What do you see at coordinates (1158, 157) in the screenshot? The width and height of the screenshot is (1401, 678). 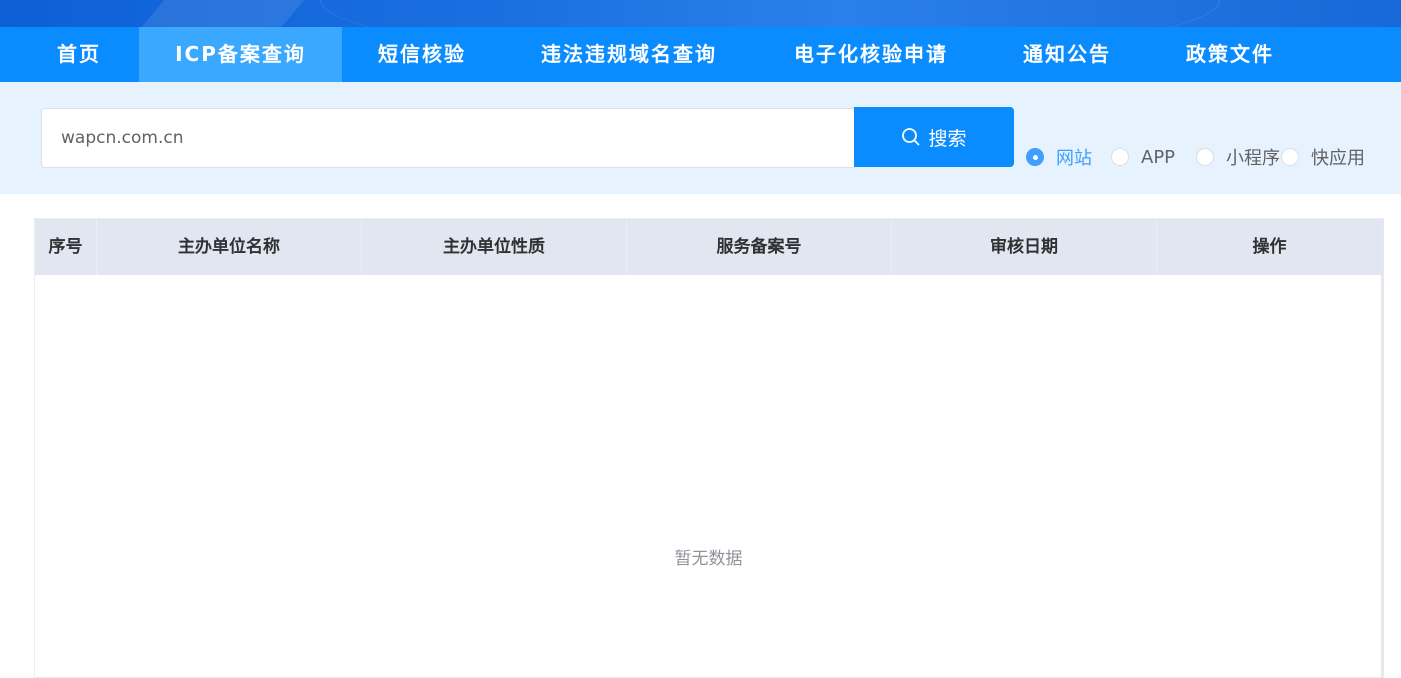 I see `radio-label: APP` at bounding box center [1158, 157].